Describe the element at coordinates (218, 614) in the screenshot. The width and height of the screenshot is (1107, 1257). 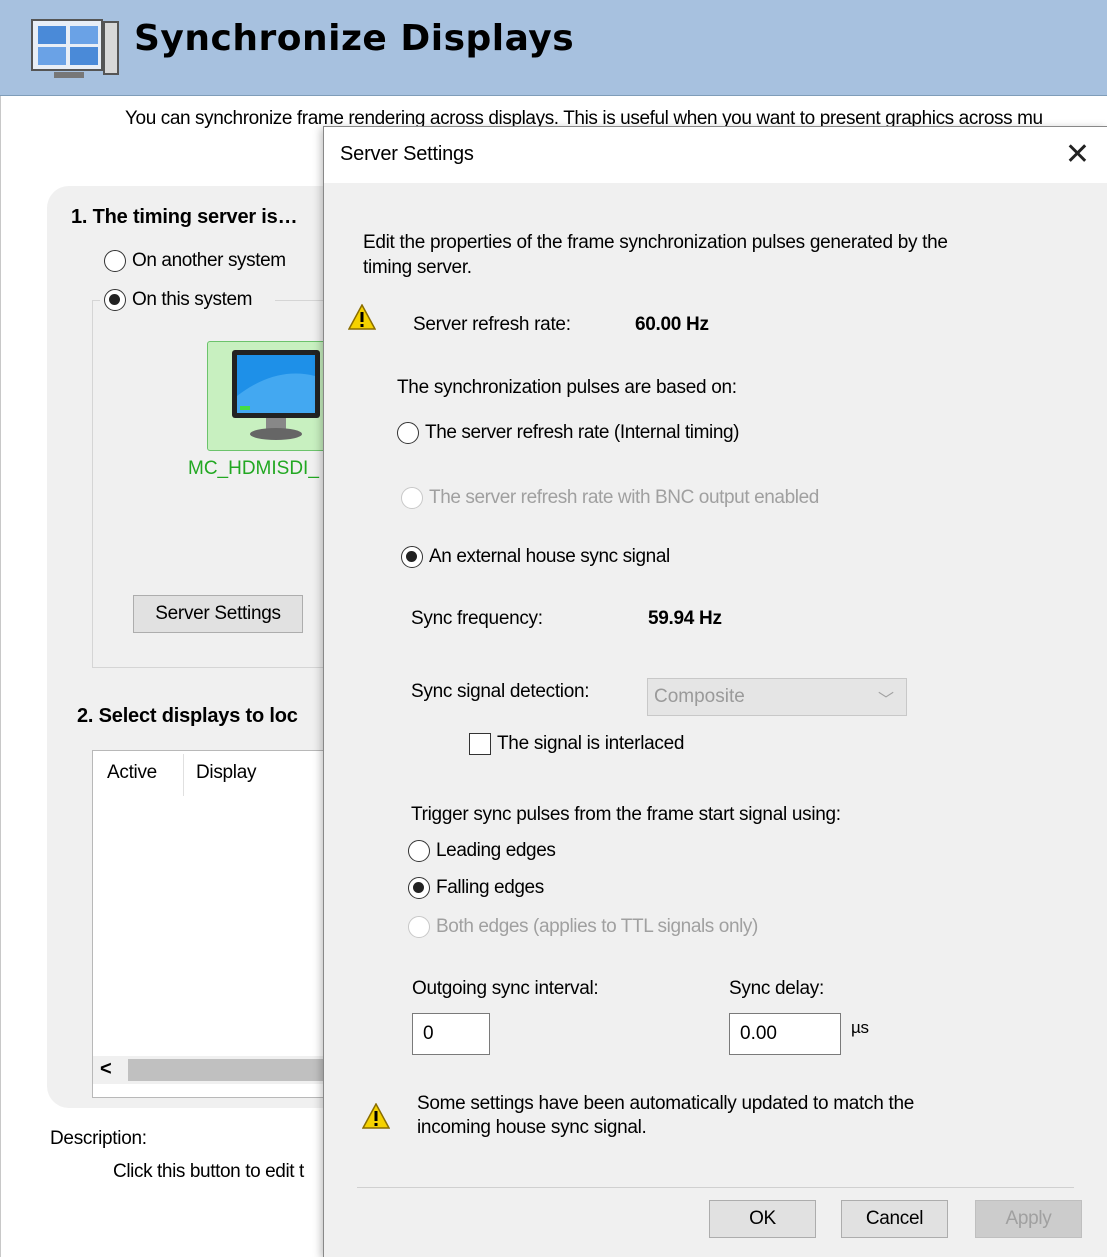
I see `server-settings-button: Server Settings` at that location.